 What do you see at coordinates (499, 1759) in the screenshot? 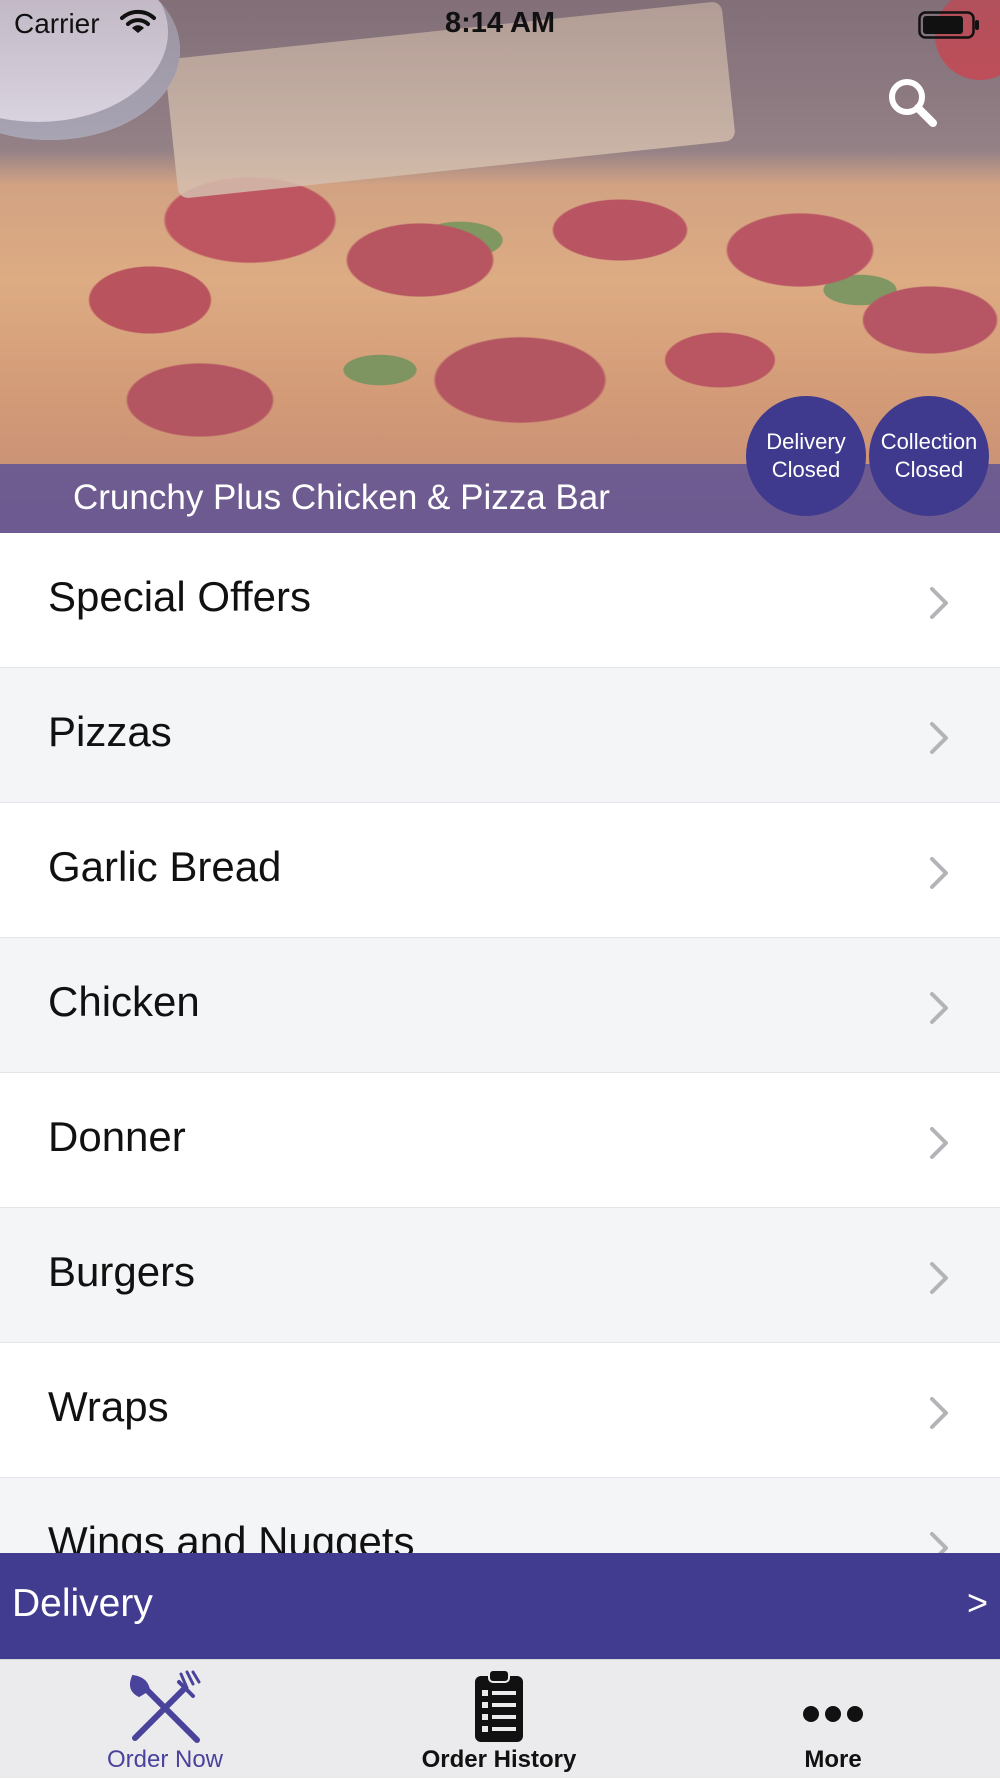
I see `tab-label: Order History` at bounding box center [499, 1759].